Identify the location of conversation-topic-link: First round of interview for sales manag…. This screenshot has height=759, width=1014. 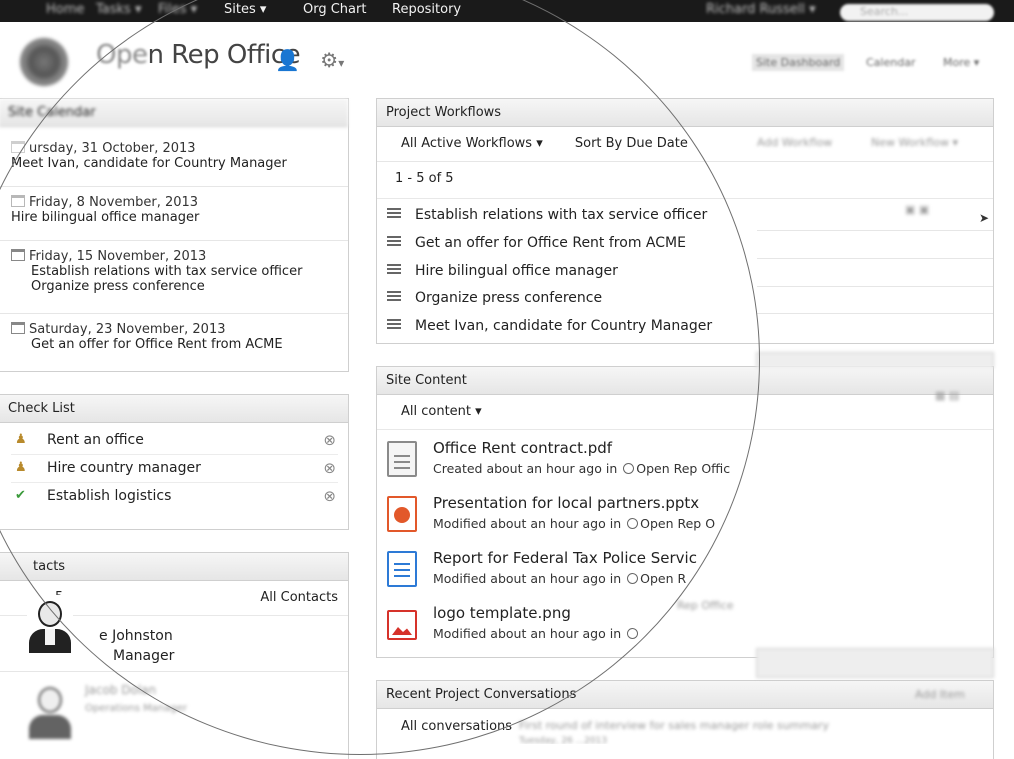
(674, 725).